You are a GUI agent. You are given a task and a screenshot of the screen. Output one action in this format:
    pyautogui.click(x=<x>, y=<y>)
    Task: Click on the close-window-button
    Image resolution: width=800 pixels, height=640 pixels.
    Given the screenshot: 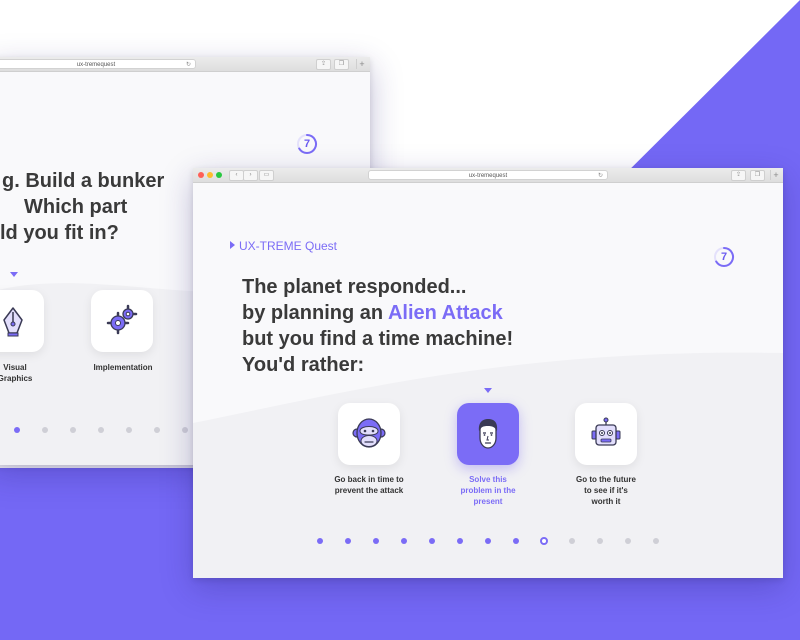 What is the action you would take?
    pyautogui.click(x=201, y=175)
    